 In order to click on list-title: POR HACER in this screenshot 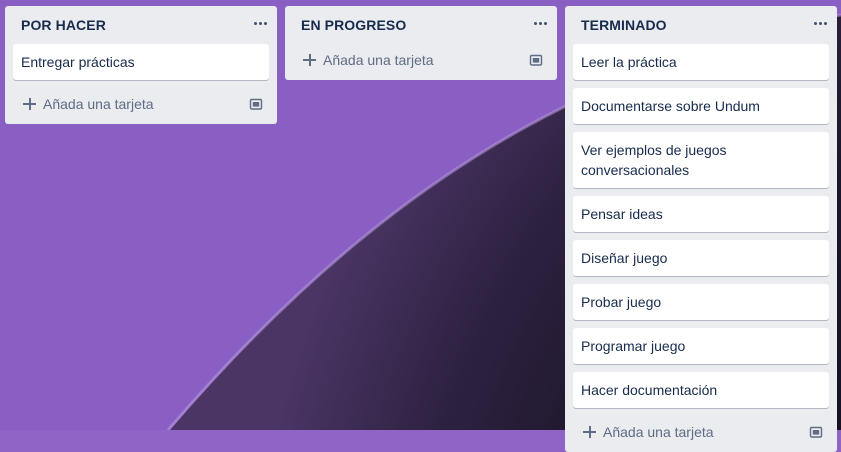, I will do `click(63, 25)`.